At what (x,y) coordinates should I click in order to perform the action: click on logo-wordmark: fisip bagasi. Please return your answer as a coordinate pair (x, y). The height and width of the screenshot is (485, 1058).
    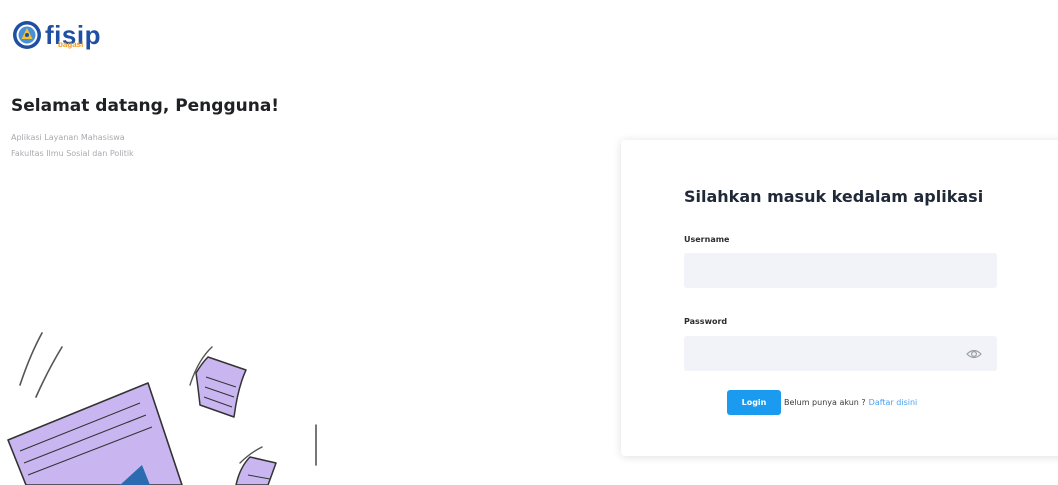
    Looking at the image, I should click on (73, 35).